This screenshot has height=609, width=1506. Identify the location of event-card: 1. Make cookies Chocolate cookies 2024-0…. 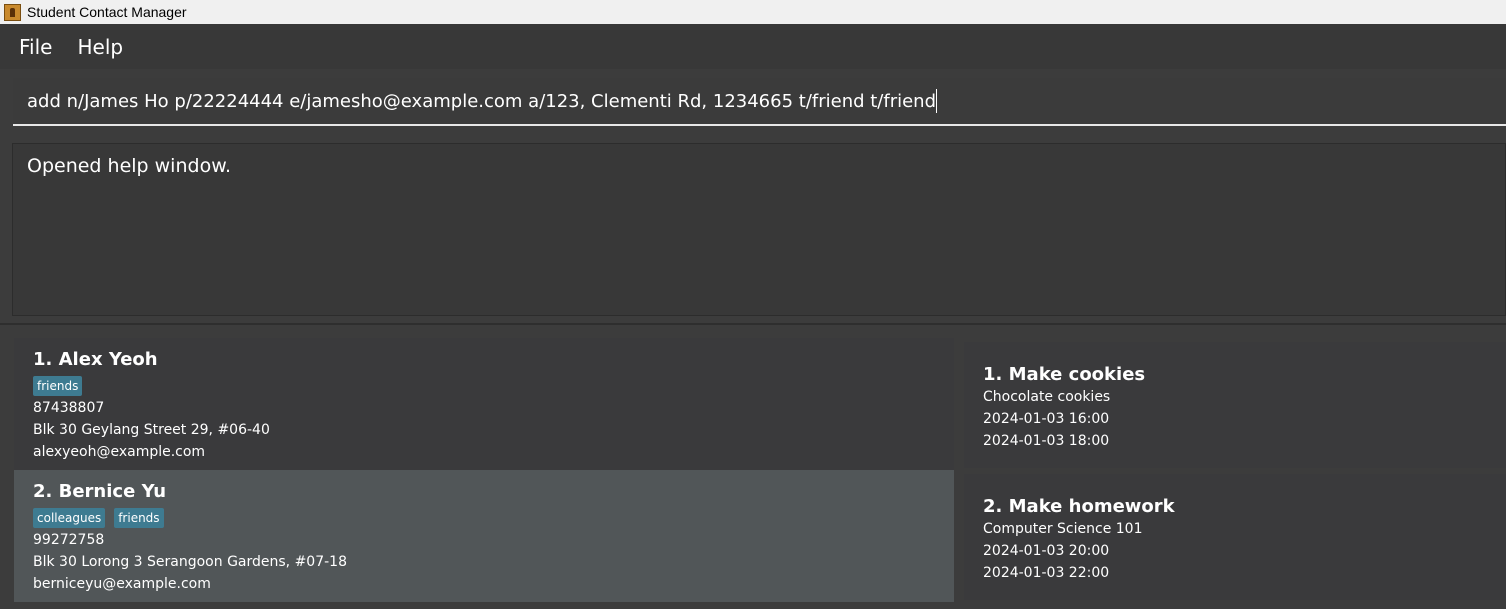
(1235, 405).